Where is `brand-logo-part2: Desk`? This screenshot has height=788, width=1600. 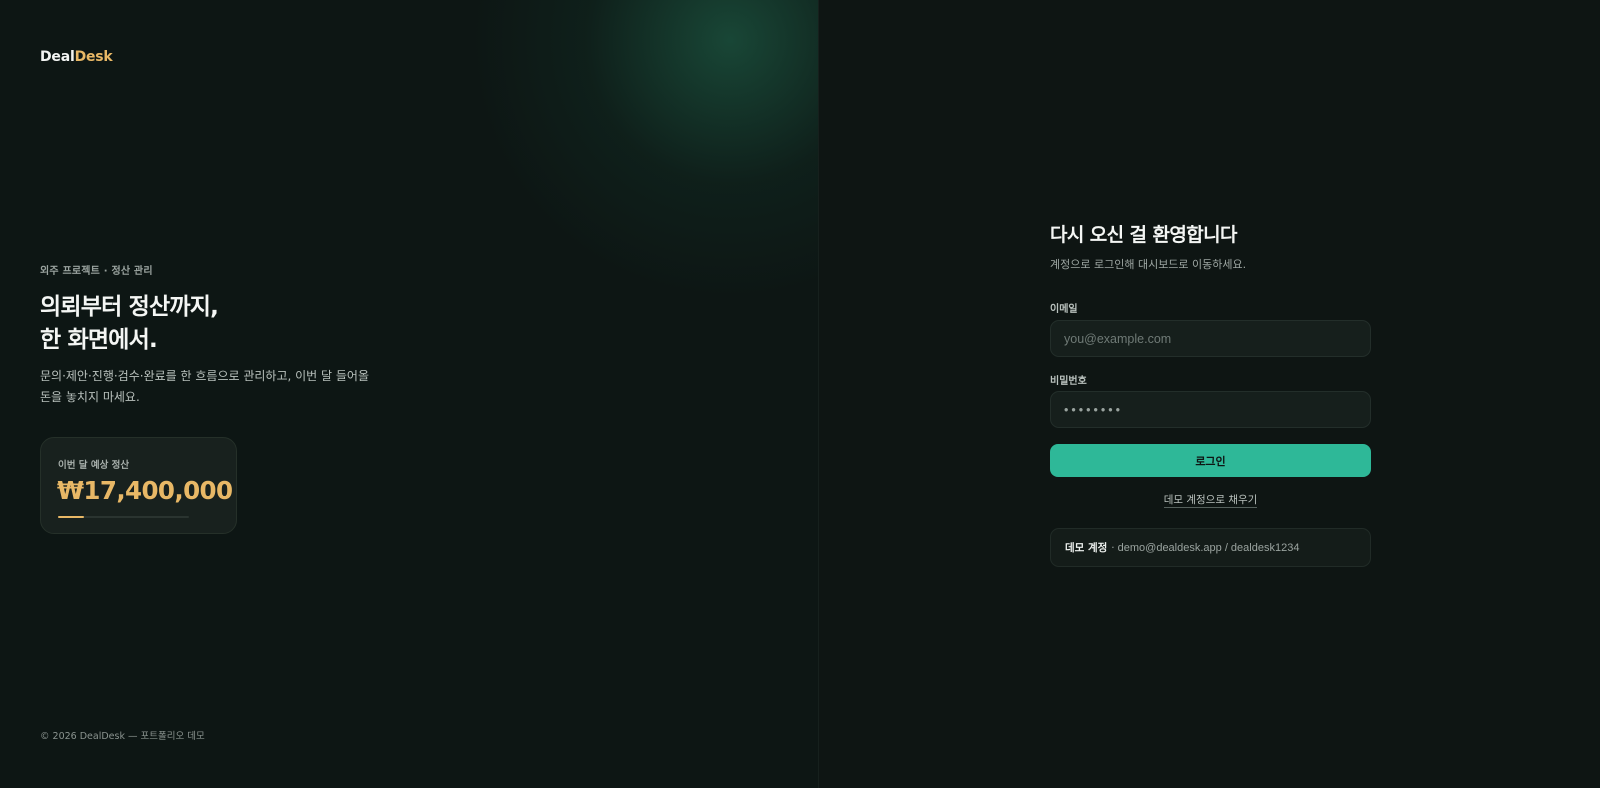
brand-logo-part2: Desk is located at coordinates (93, 57).